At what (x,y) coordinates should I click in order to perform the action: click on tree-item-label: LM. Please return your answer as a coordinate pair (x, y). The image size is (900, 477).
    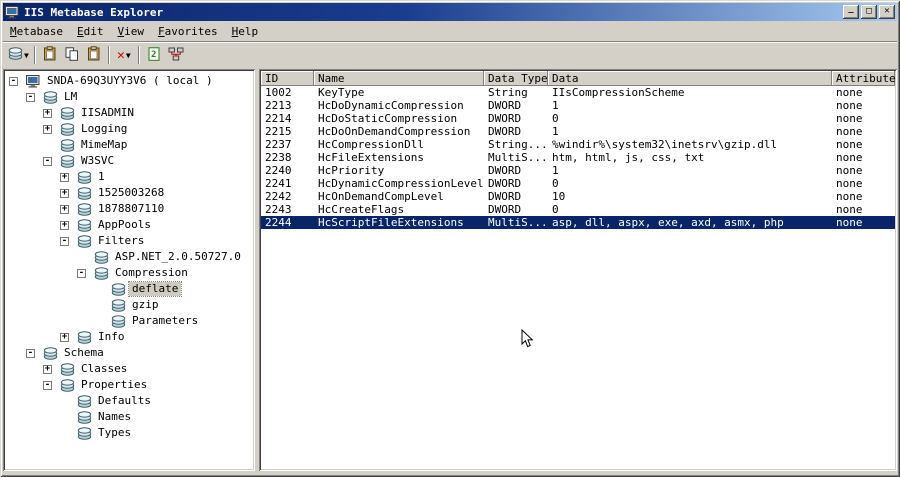
    Looking at the image, I should click on (71, 96).